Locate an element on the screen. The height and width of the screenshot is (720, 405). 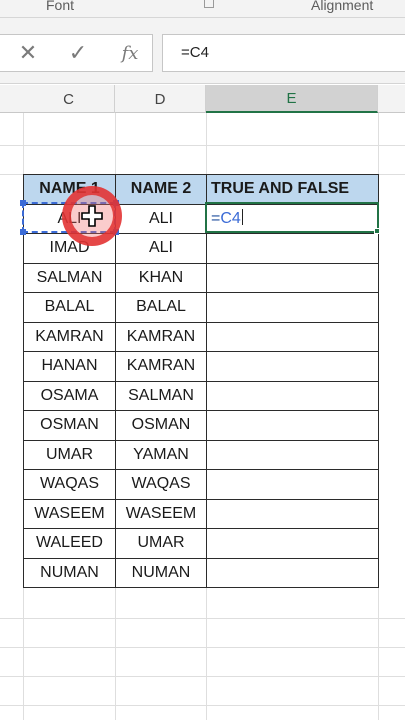
name-1-cell: HANAN is located at coordinates (69, 366).